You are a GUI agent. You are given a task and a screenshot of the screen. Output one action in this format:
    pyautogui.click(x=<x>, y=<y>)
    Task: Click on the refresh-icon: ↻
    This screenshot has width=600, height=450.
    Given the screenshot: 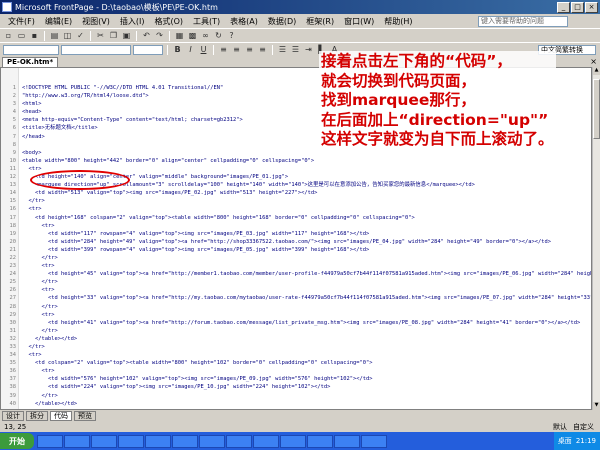 What is the action you would take?
    pyautogui.click(x=218, y=36)
    